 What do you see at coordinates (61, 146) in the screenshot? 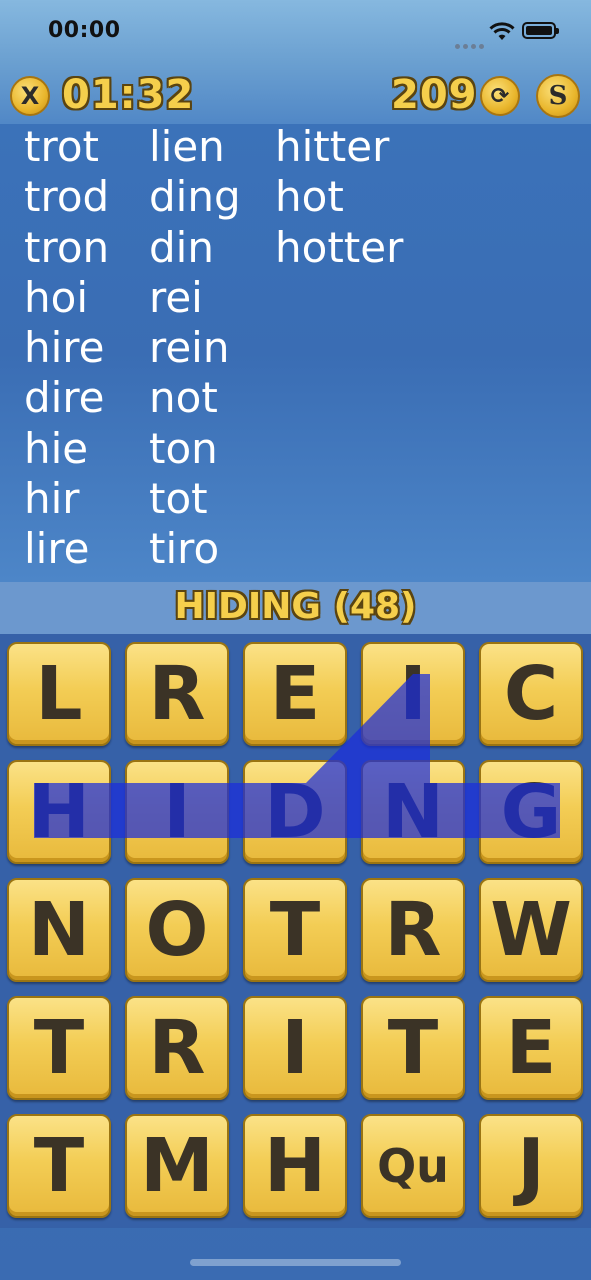
I see `found-word: trot` at bounding box center [61, 146].